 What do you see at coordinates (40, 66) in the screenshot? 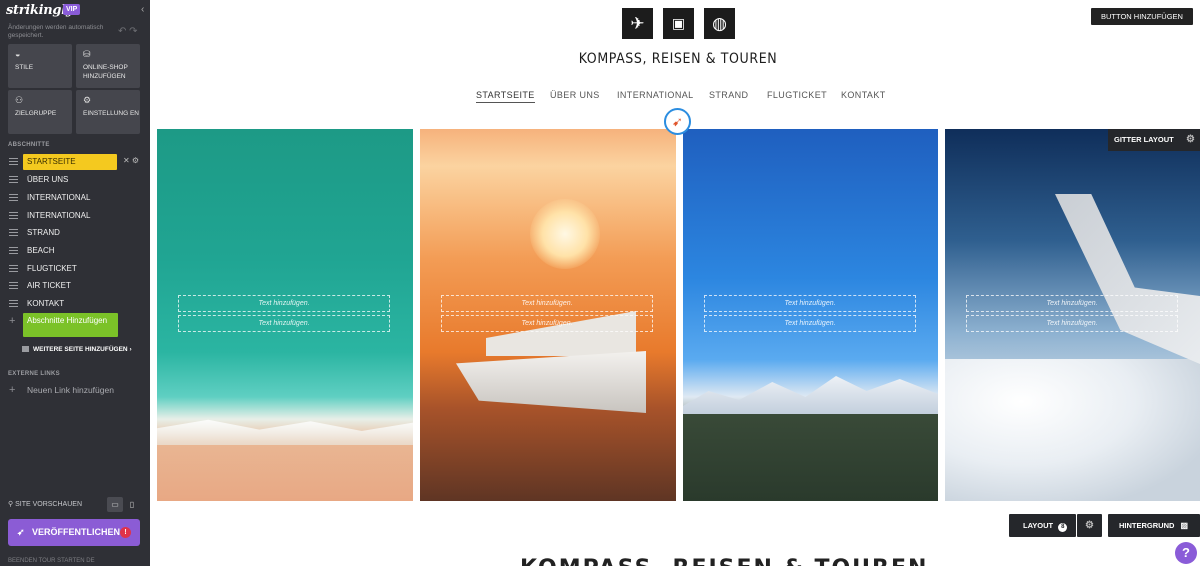
I see `styles-tile: ◒ STILE` at bounding box center [40, 66].